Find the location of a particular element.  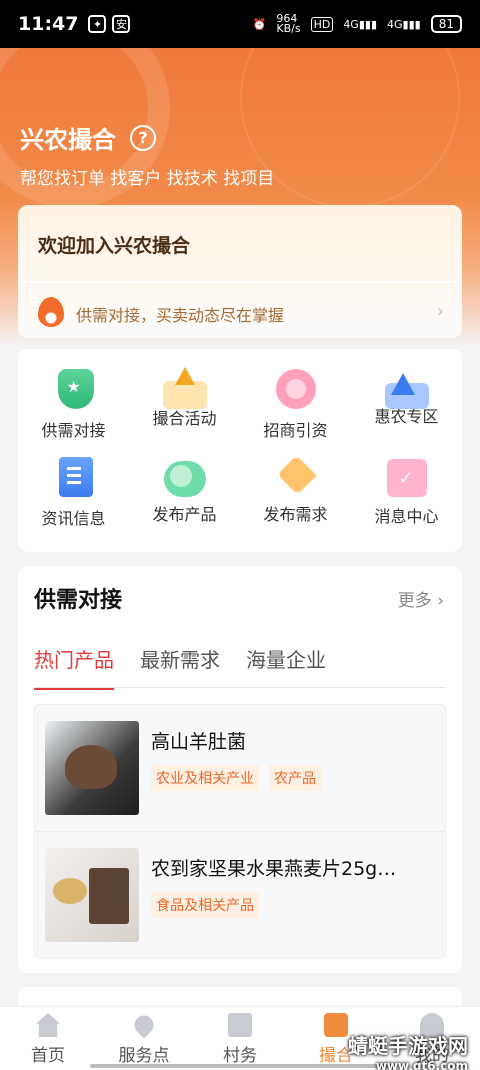

tab-label: 村务 is located at coordinates (240, 1056).